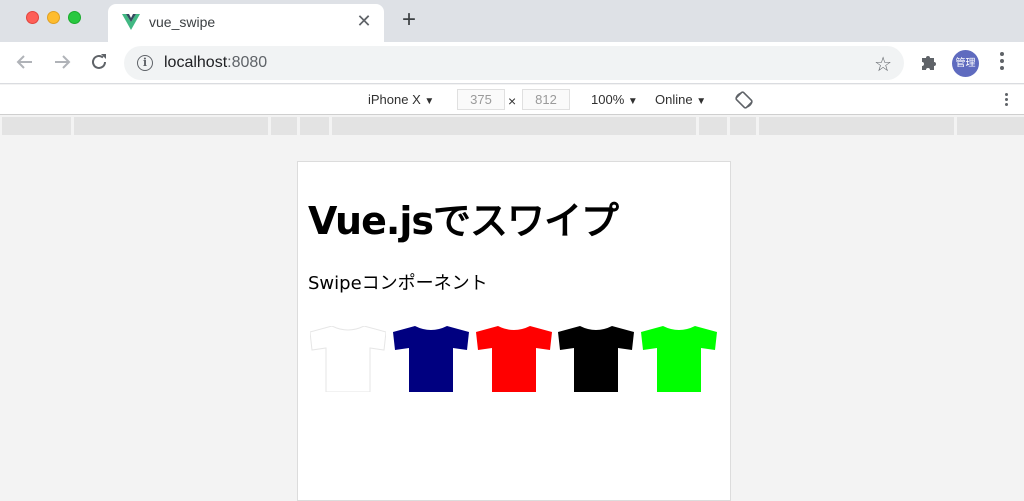 Image resolution: width=1024 pixels, height=501 pixels. I want to click on devtools-more-icon, so click(1006, 100).